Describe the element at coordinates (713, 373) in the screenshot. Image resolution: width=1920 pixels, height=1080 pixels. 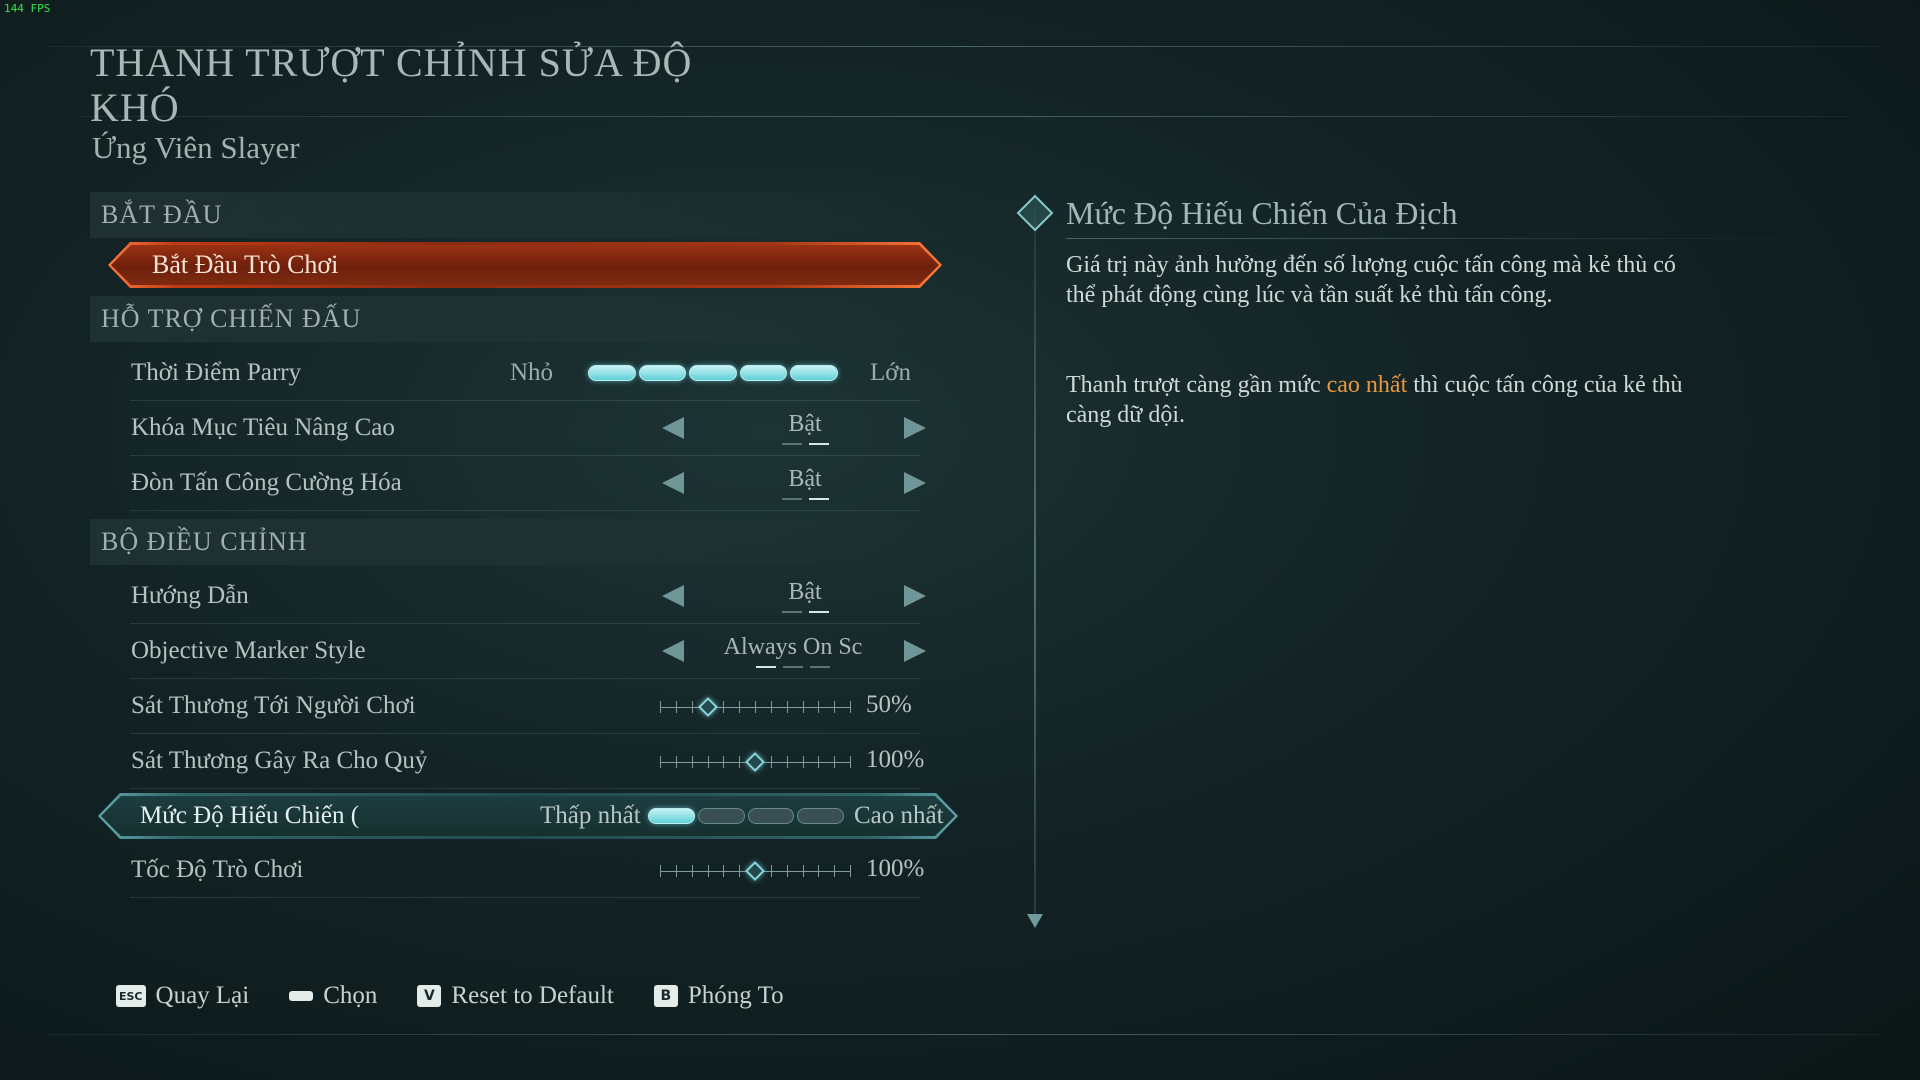
I see `parry-segment-slider` at that location.